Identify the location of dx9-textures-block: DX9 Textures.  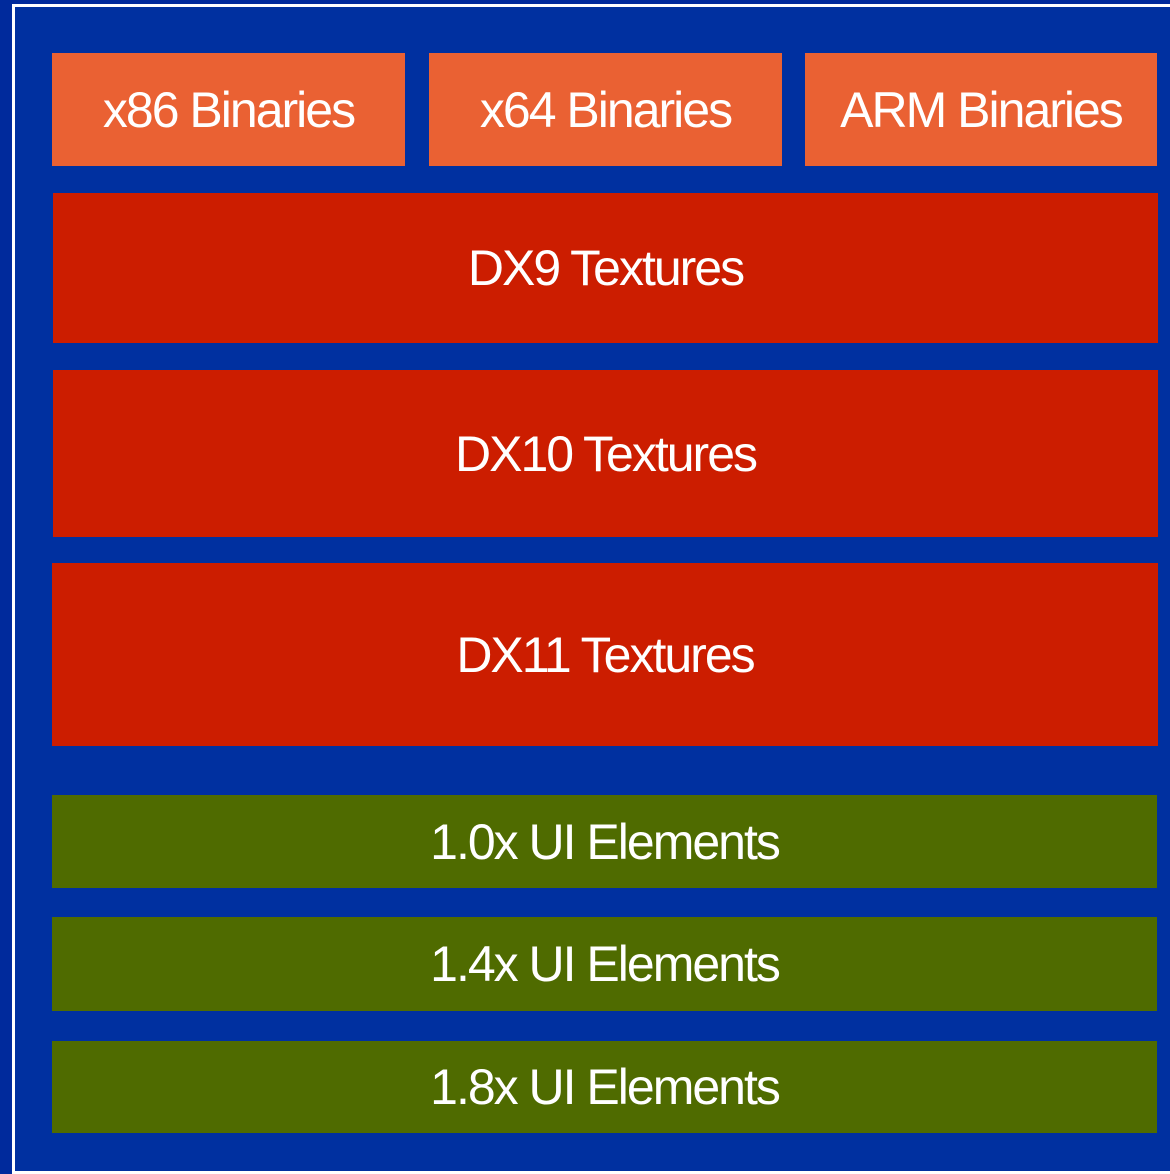
(605, 268).